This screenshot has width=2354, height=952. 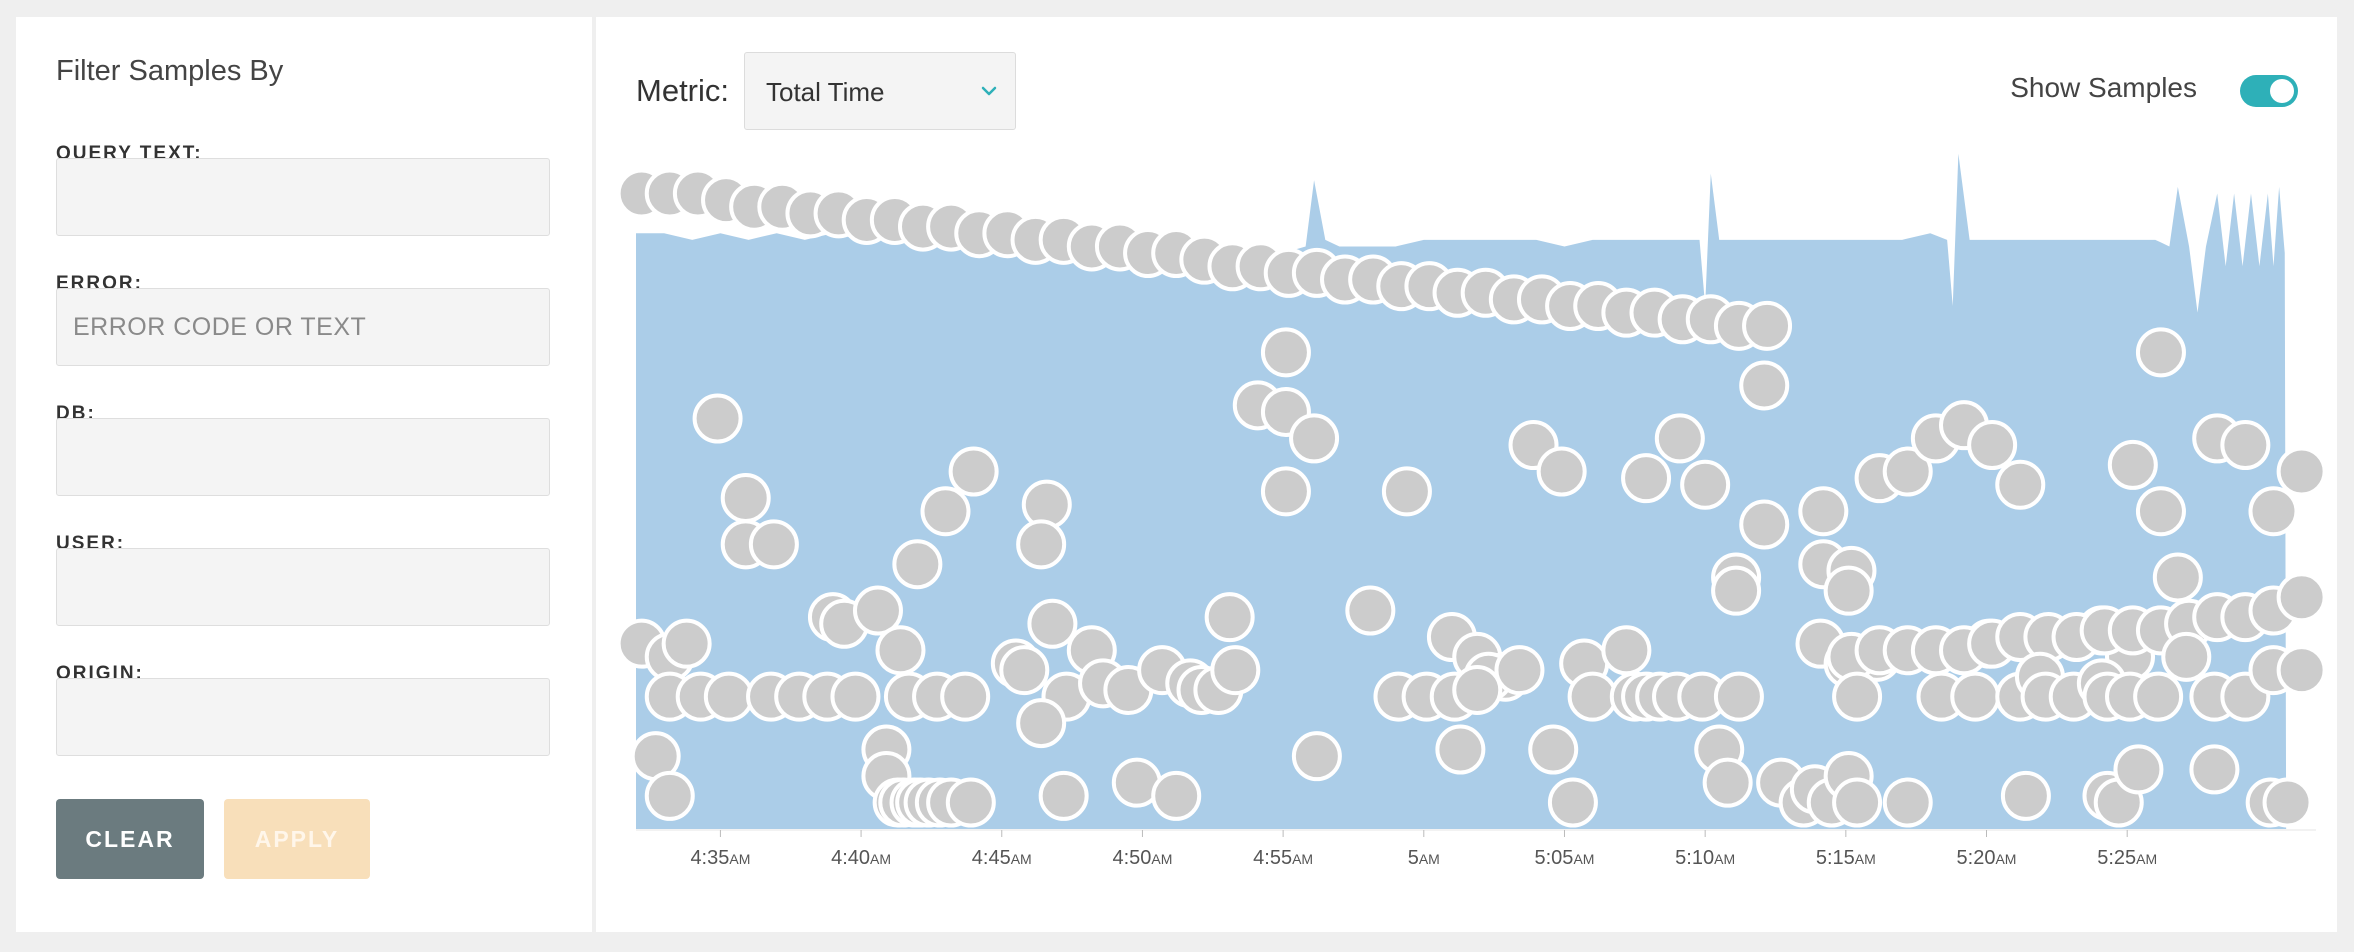 What do you see at coordinates (720, 858) in the screenshot?
I see `x-tick-label: 4:35AM` at bounding box center [720, 858].